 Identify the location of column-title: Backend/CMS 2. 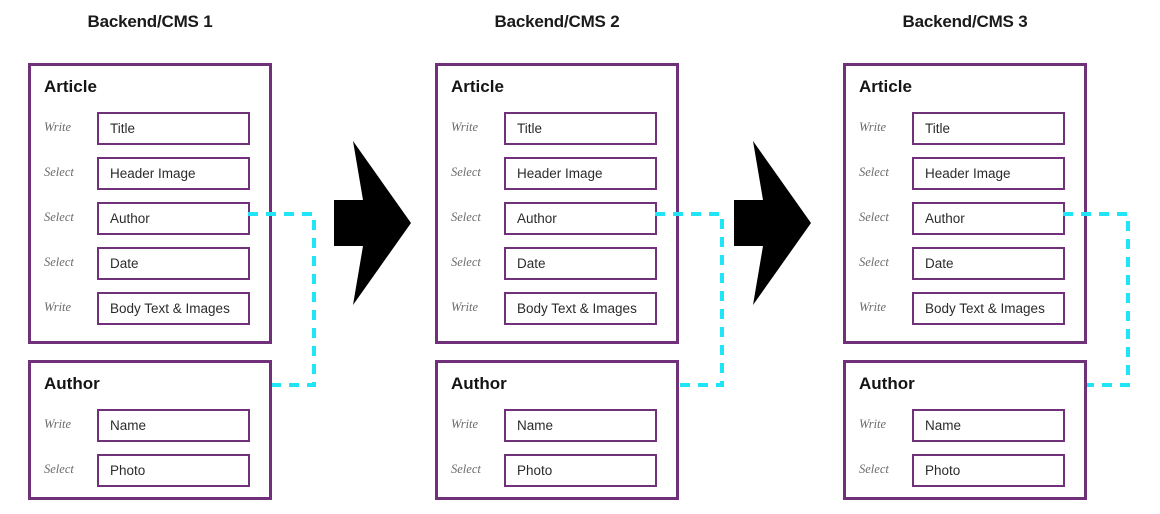
(557, 21).